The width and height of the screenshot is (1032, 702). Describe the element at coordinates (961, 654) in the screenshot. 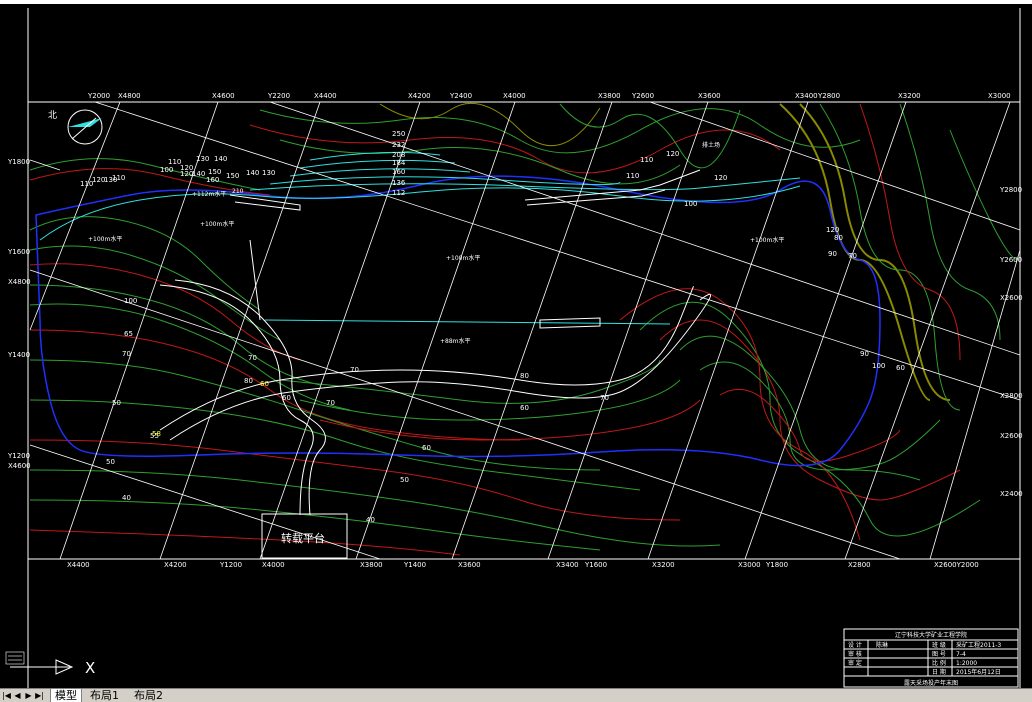

I see `title-block-cell: 7-4` at that location.